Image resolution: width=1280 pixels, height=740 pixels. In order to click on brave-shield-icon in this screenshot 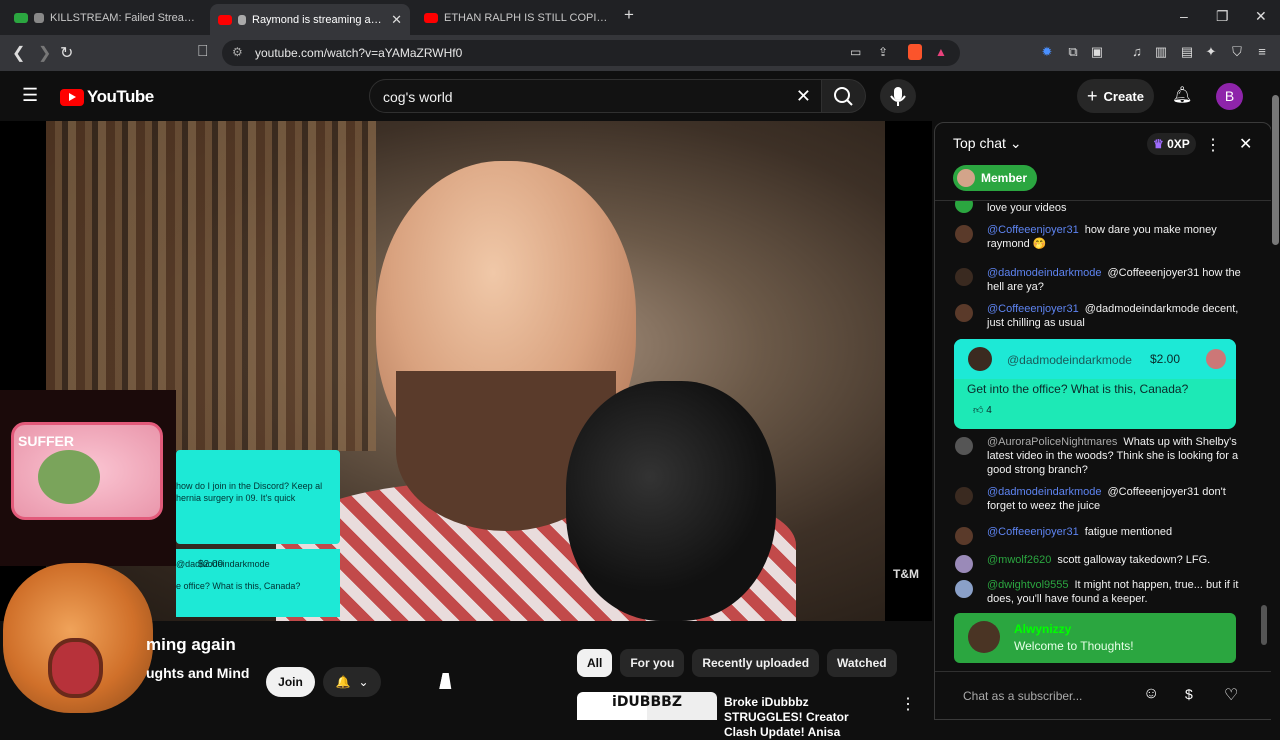, I will do `click(915, 52)`.